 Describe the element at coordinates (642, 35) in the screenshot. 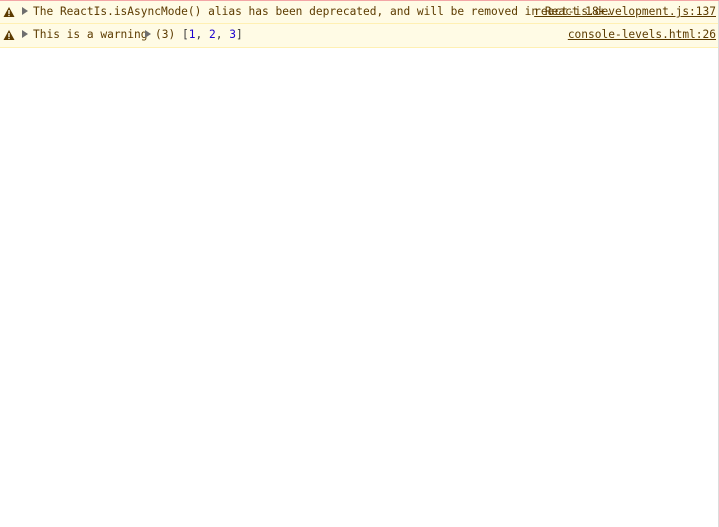

I see `source-link: console-levels.html:26` at that location.